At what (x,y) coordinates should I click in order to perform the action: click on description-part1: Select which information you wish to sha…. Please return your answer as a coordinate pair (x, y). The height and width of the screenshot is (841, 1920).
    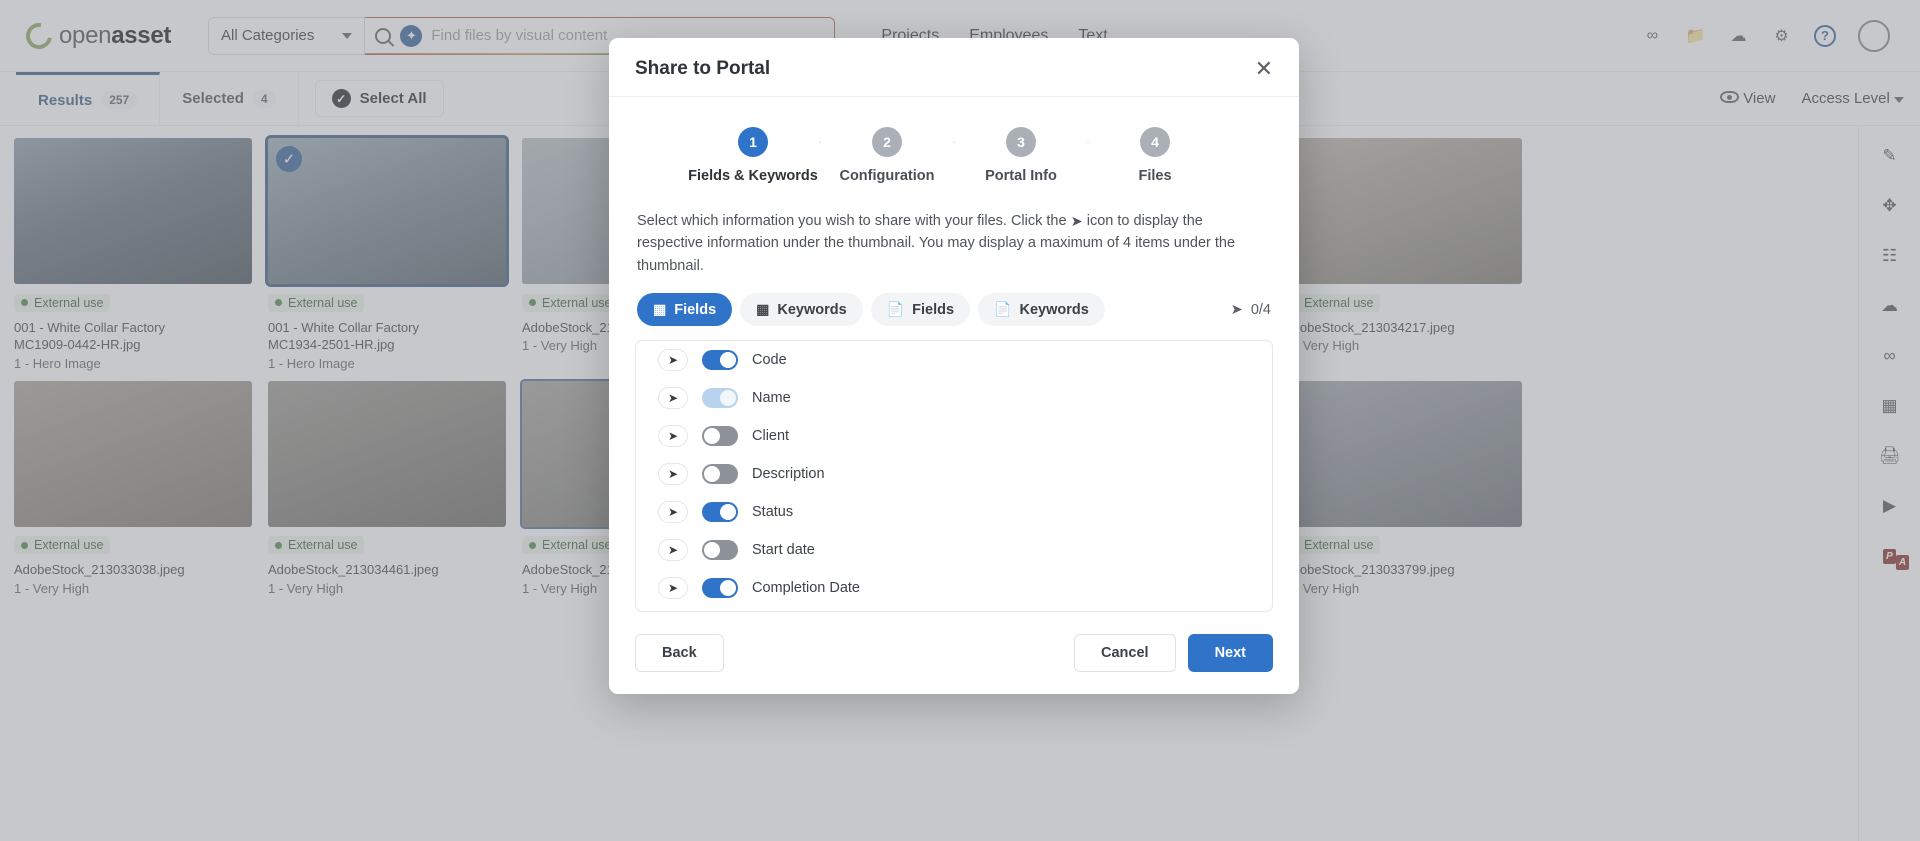
    Looking at the image, I should click on (852, 221).